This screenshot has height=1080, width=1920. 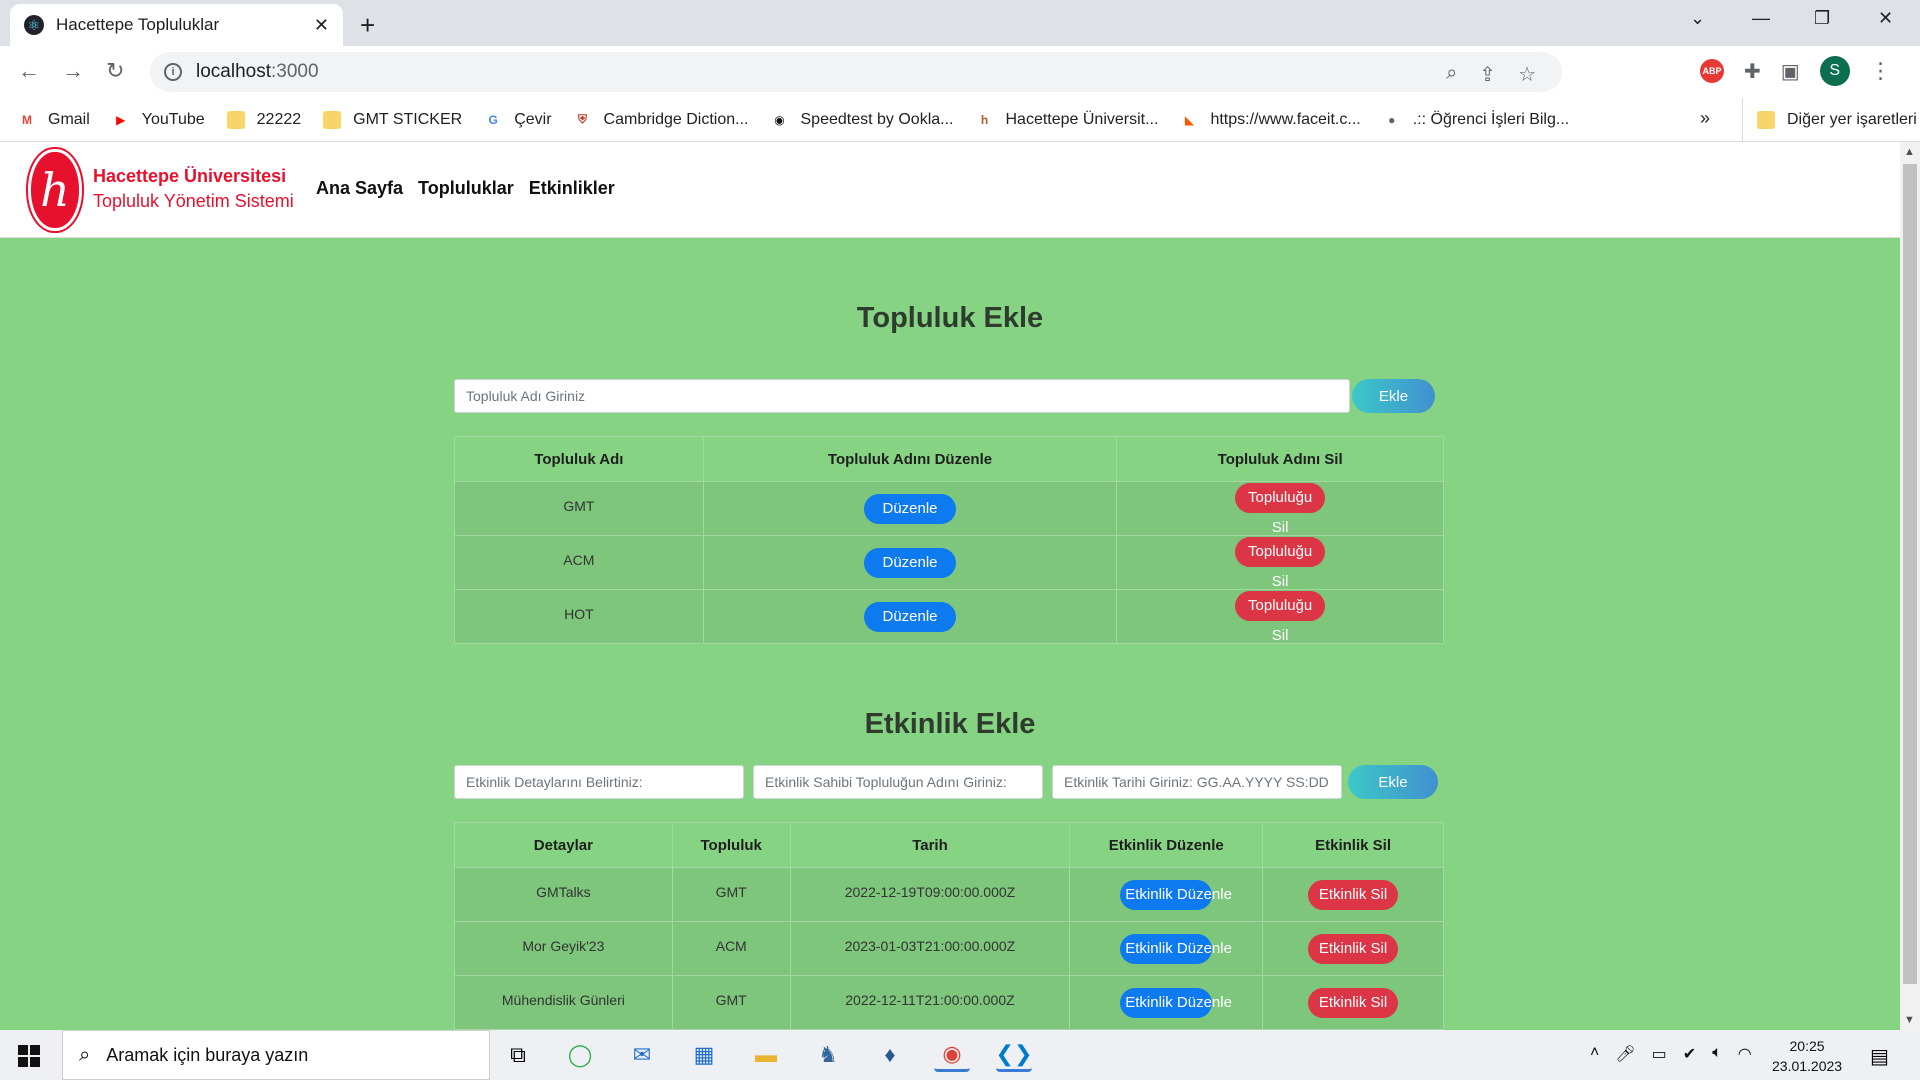 What do you see at coordinates (779, 119) in the screenshot?
I see `speedtest-icon: ◉` at bounding box center [779, 119].